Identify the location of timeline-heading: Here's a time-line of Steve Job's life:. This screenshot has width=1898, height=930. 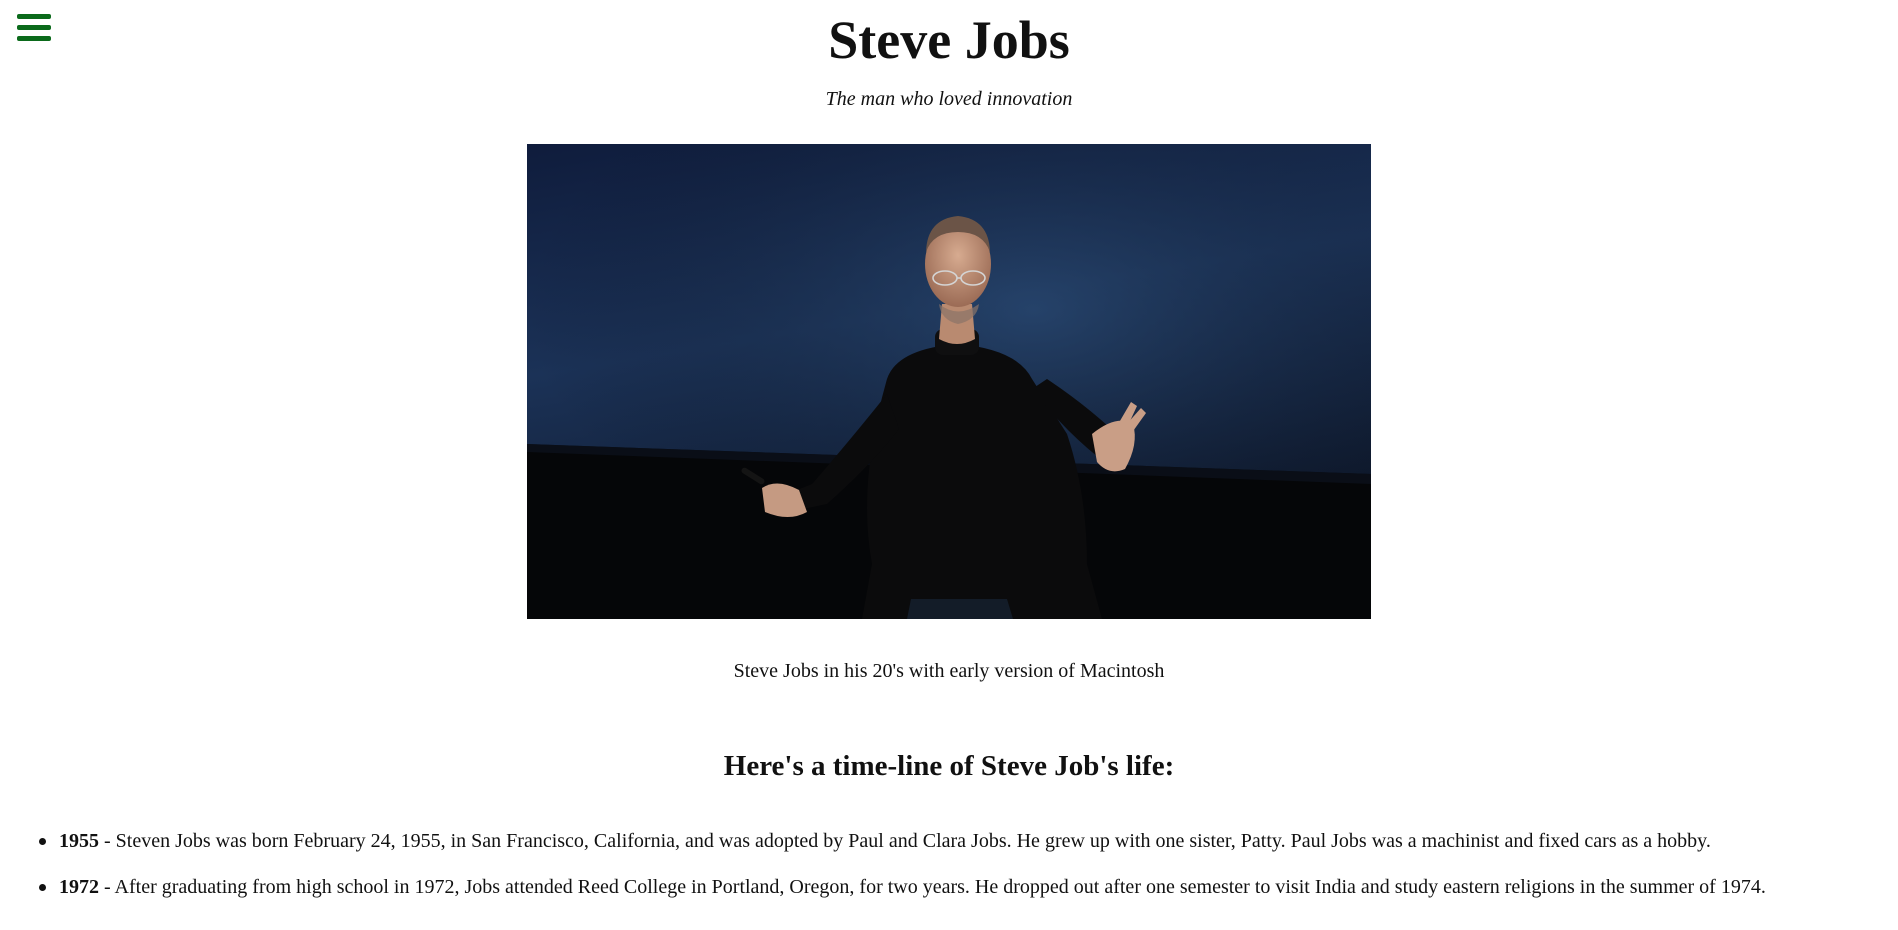
(949, 766).